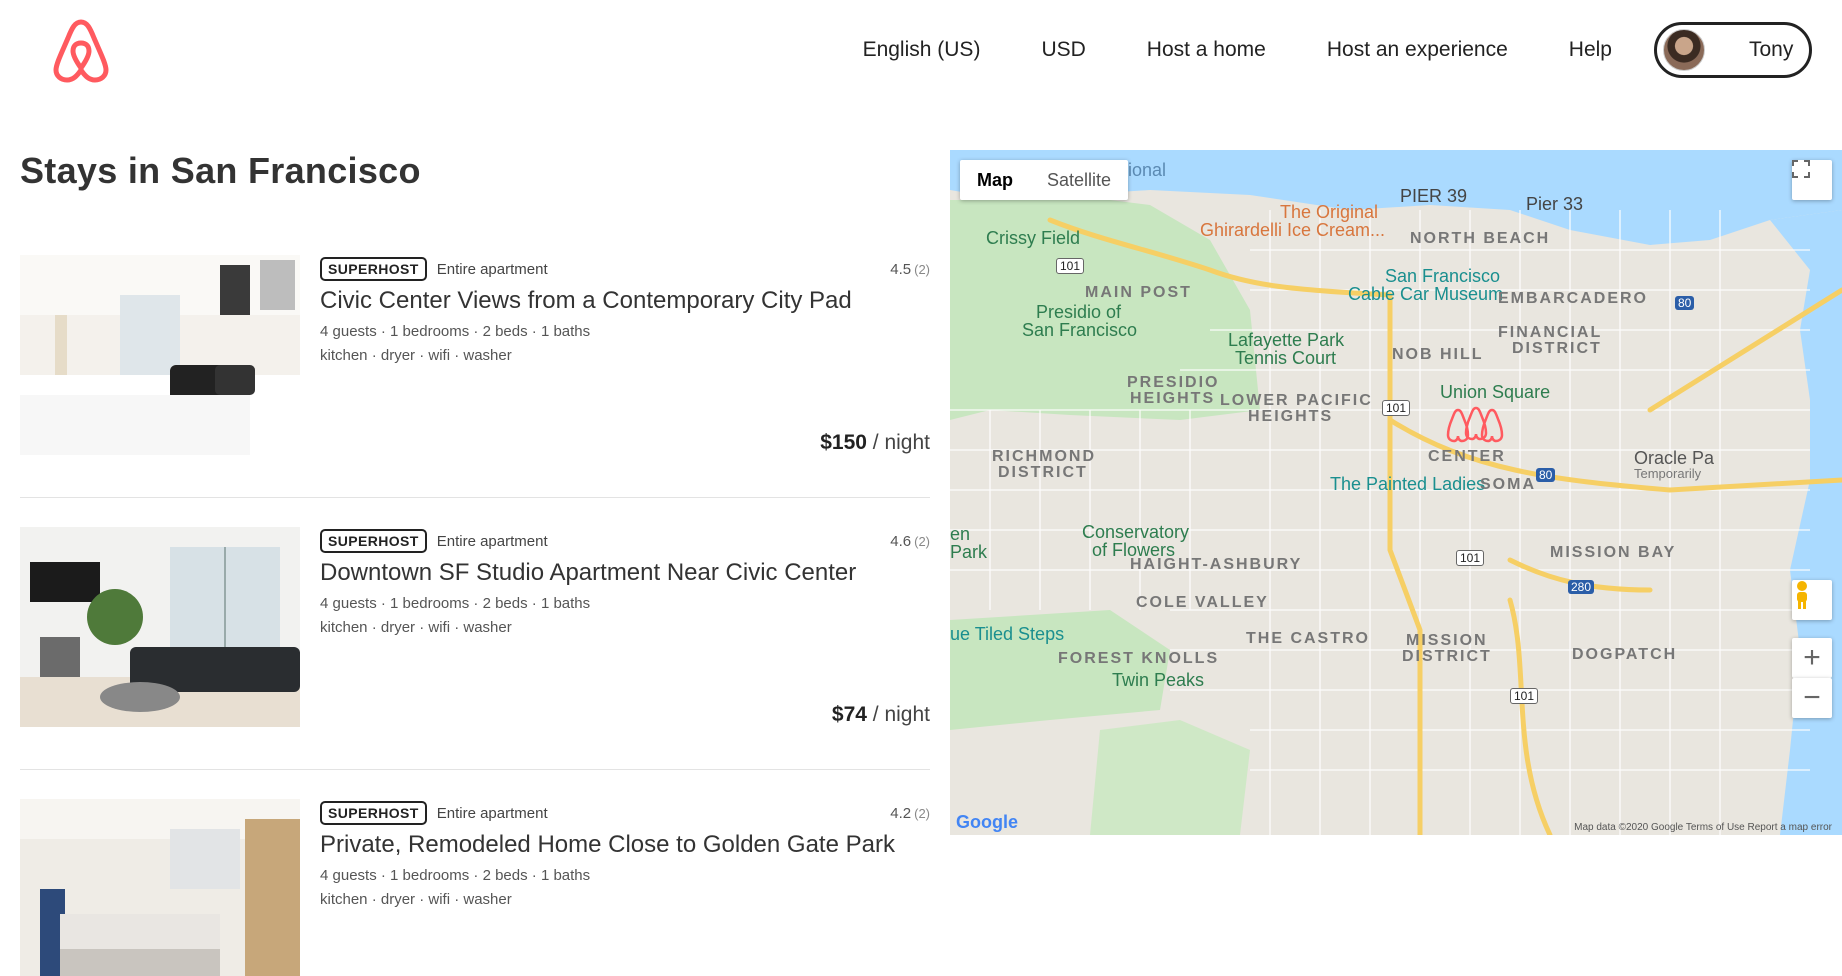  I want to click on map-label: San Francisco, so click(1080, 330).